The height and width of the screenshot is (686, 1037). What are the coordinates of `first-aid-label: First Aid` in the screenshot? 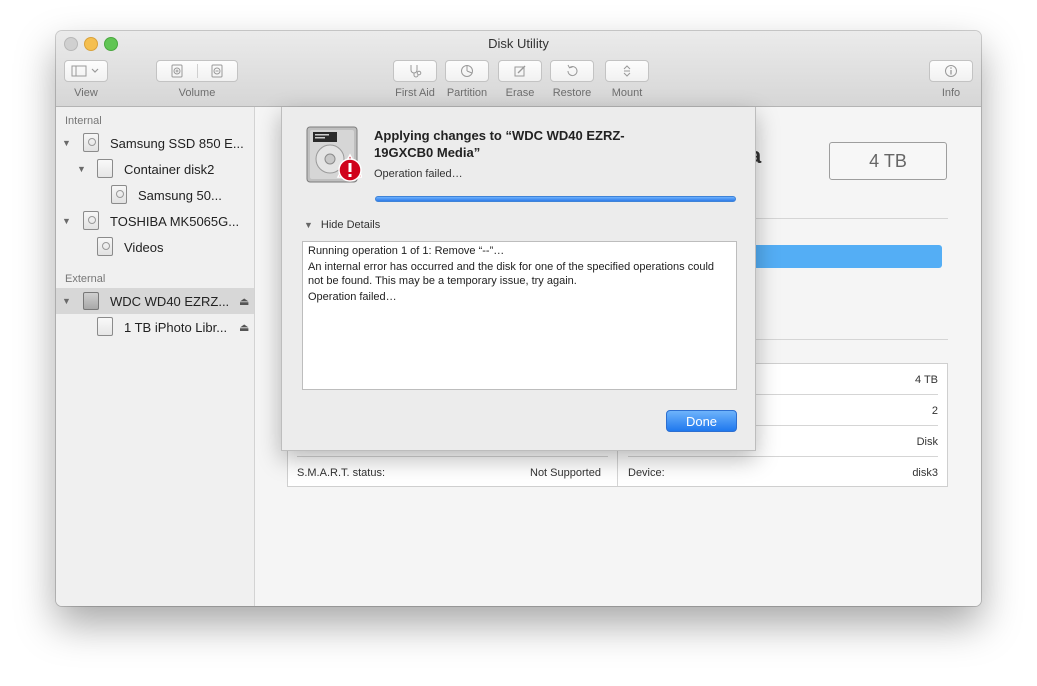 It's located at (415, 93).